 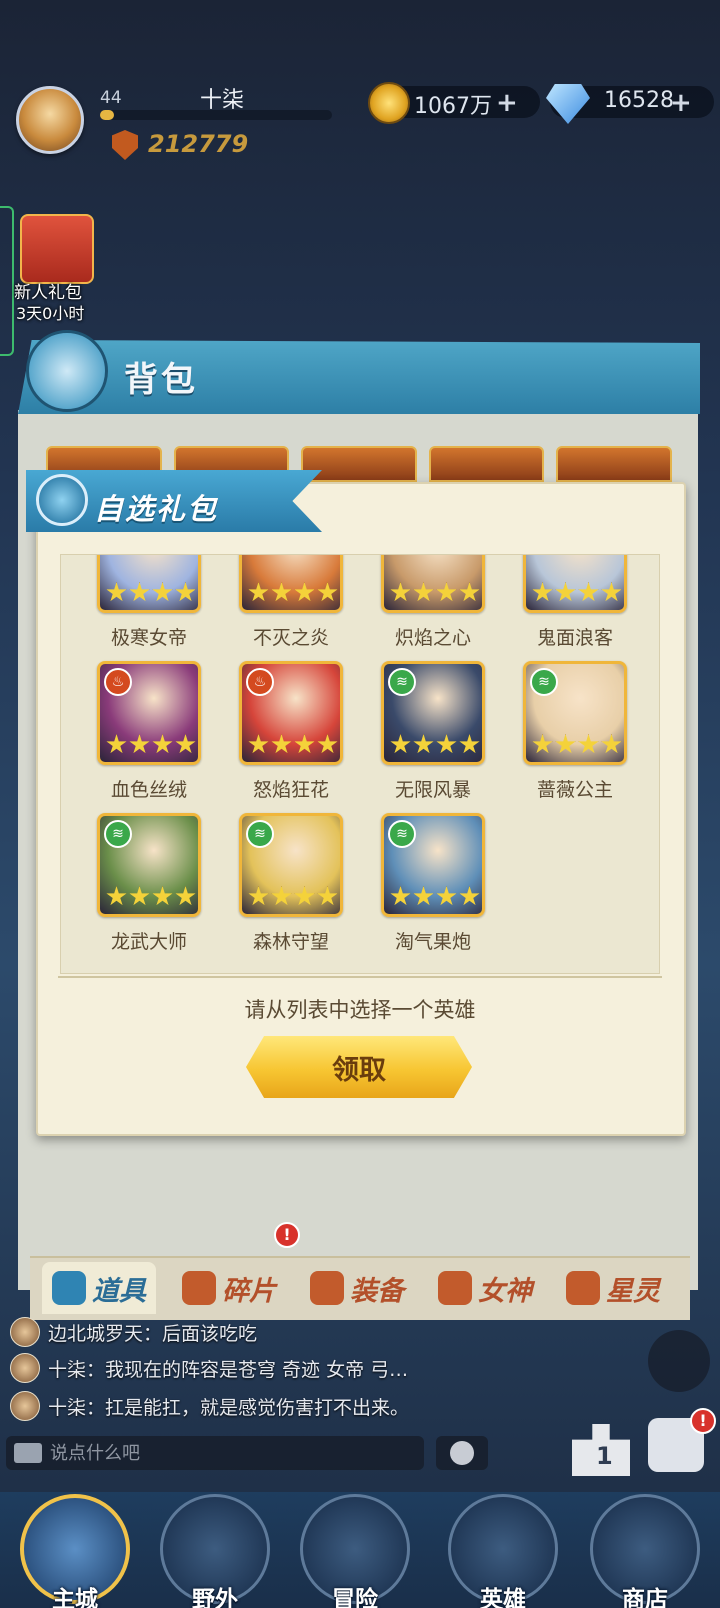 I want to click on hero-card: ≋ 森林守望, so click(x=291, y=883).